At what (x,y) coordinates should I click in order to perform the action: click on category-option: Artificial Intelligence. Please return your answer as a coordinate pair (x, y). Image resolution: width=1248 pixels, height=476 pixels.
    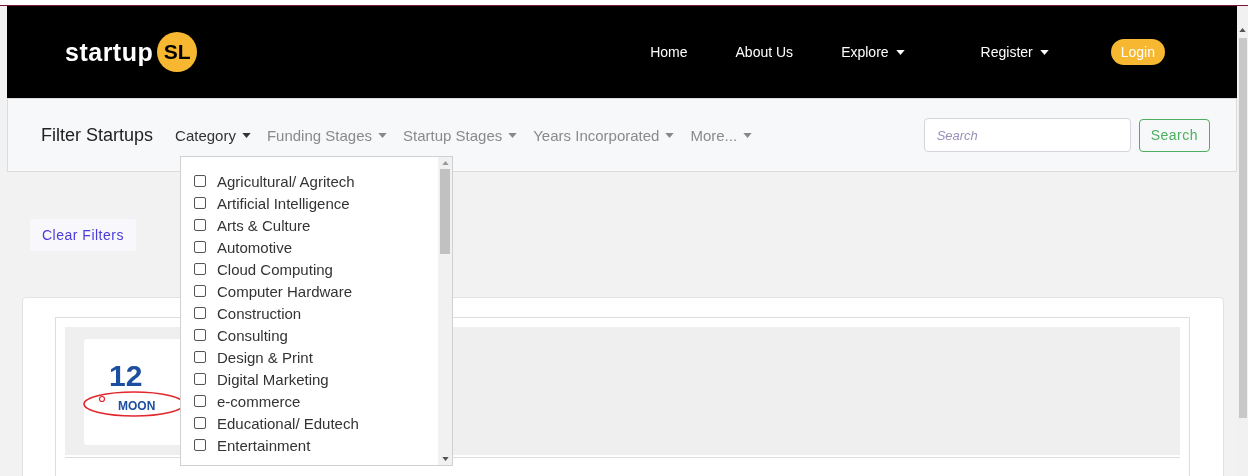
    Looking at the image, I should click on (283, 203).